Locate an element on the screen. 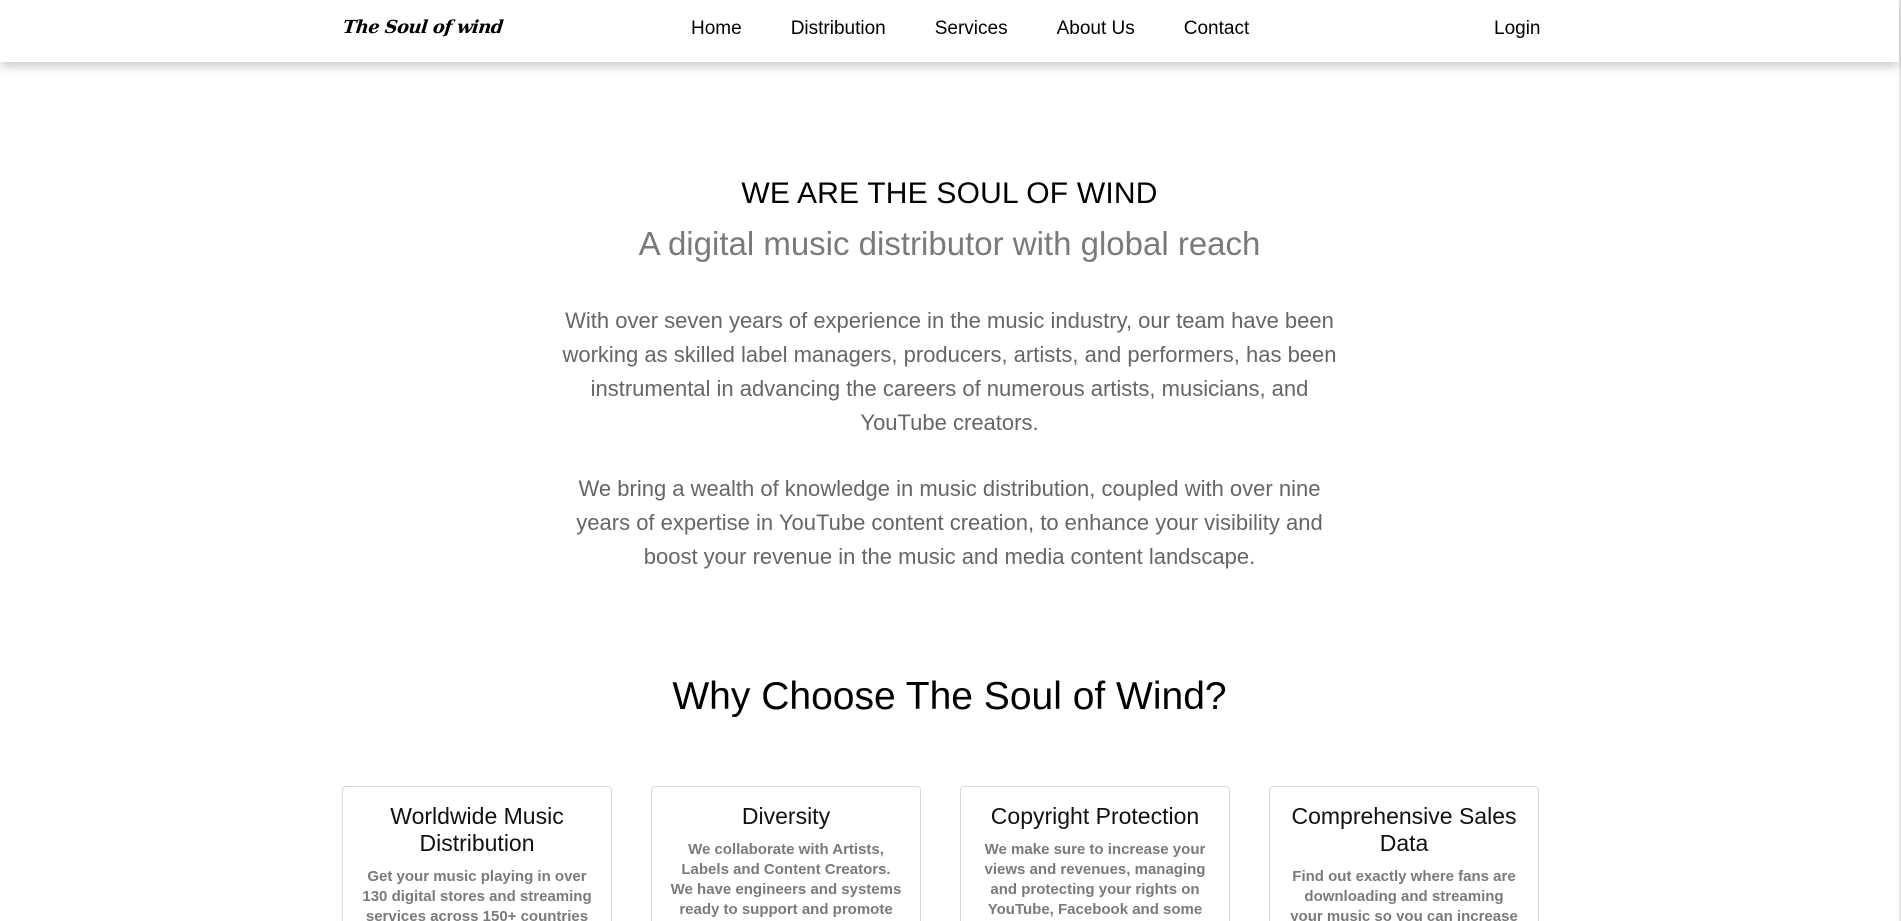 This screenshot has width=1901, height=921. nav-link-distribution: Distribution is located at coordinates (838, 29).